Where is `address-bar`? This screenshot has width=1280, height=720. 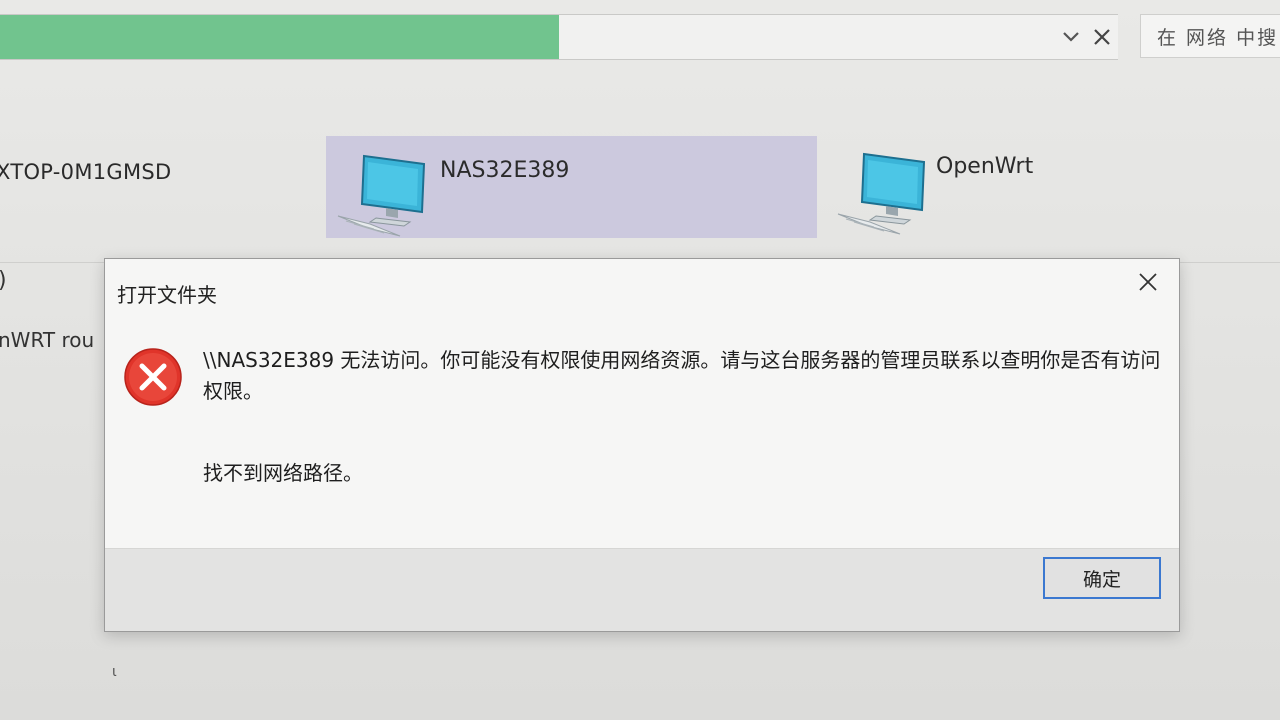
address-bar is located at coordinates (559, 37).